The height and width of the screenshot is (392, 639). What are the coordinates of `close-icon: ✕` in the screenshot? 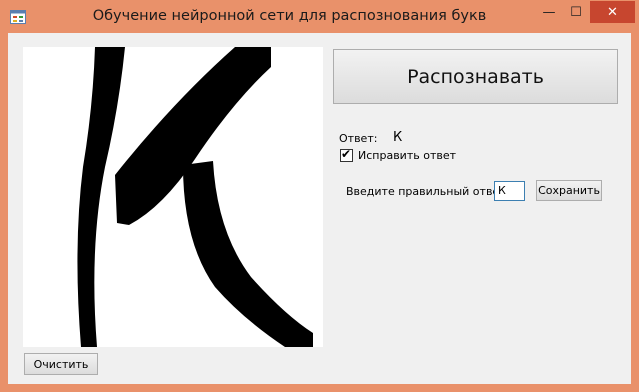 It's located at (612, 12).